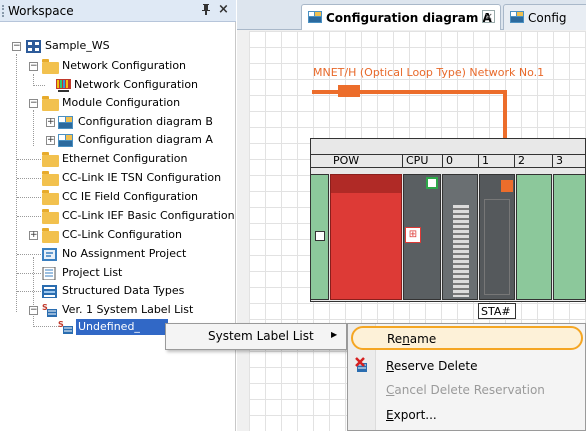  I want to click on workspace-title: Workspace, so click(41, 11).